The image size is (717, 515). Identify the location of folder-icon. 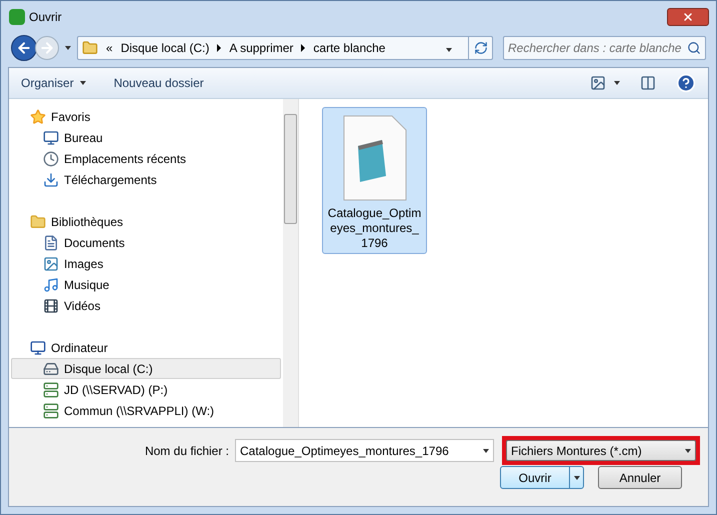
(90, 48).